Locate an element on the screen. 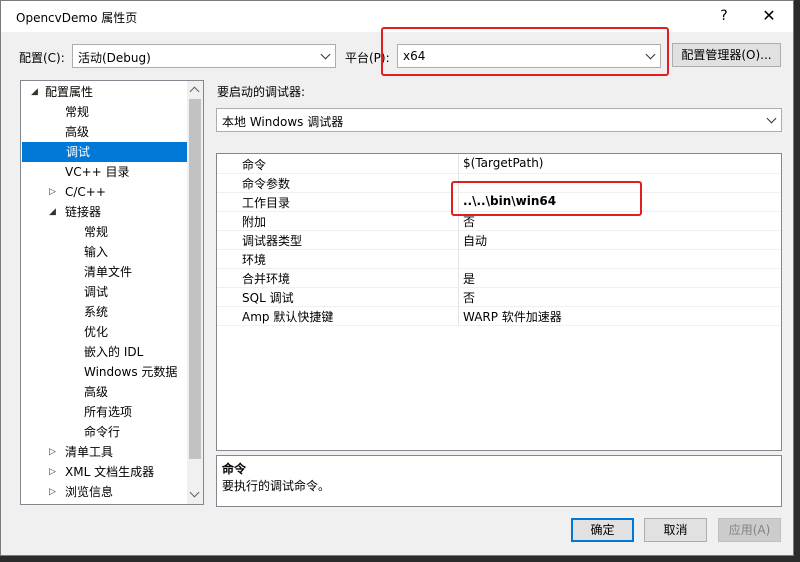 Image resolution: width=800 pixels, height=562 pixels. tree-item-label: Windows 元数据 is located at coordinates (131, 372).